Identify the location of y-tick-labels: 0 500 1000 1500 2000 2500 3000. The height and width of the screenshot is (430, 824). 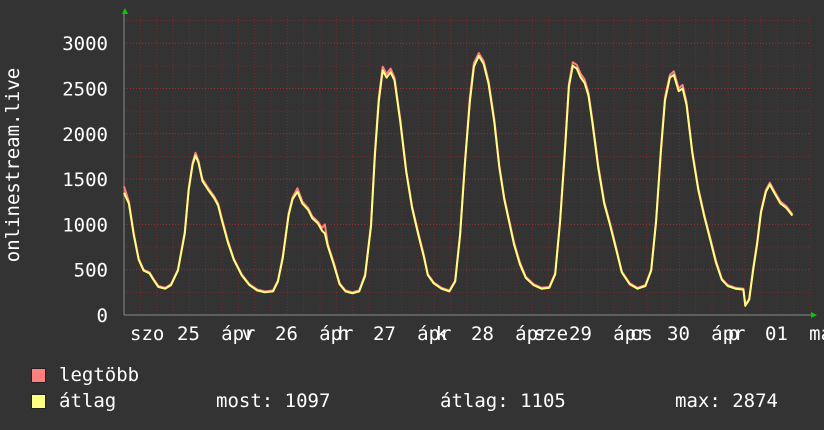
(85, 180).